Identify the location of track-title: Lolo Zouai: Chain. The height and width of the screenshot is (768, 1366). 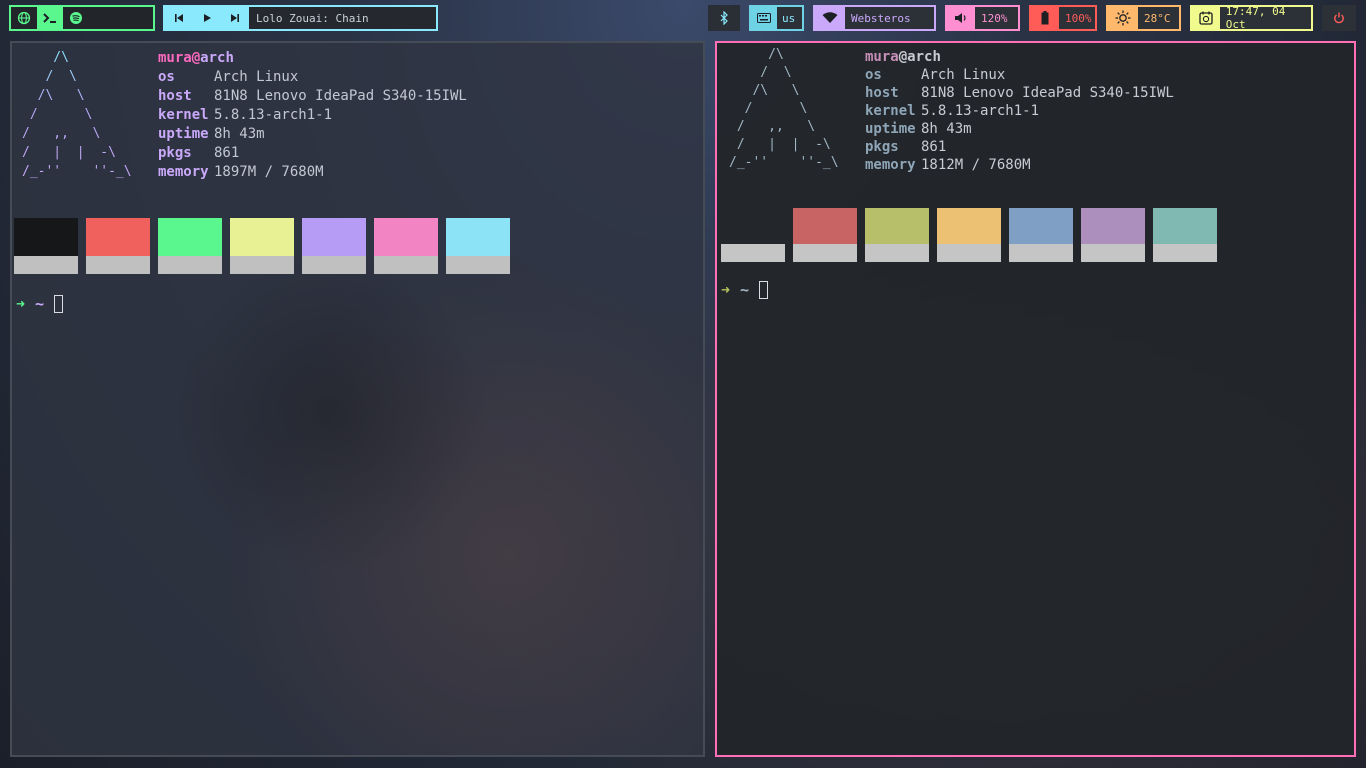
(309, 18).